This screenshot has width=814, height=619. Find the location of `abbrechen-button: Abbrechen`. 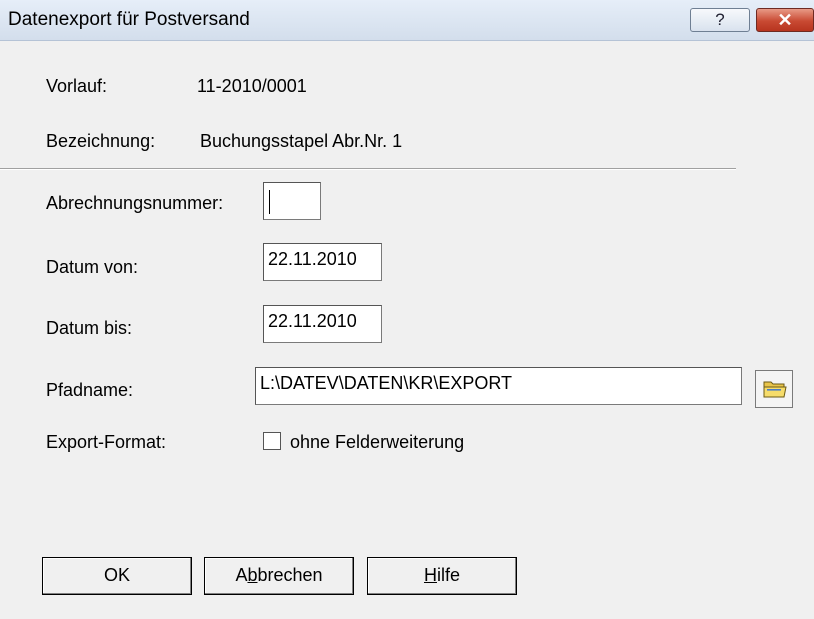

abbrechen-button: Abbrechen is located at coordinates (279, 576).